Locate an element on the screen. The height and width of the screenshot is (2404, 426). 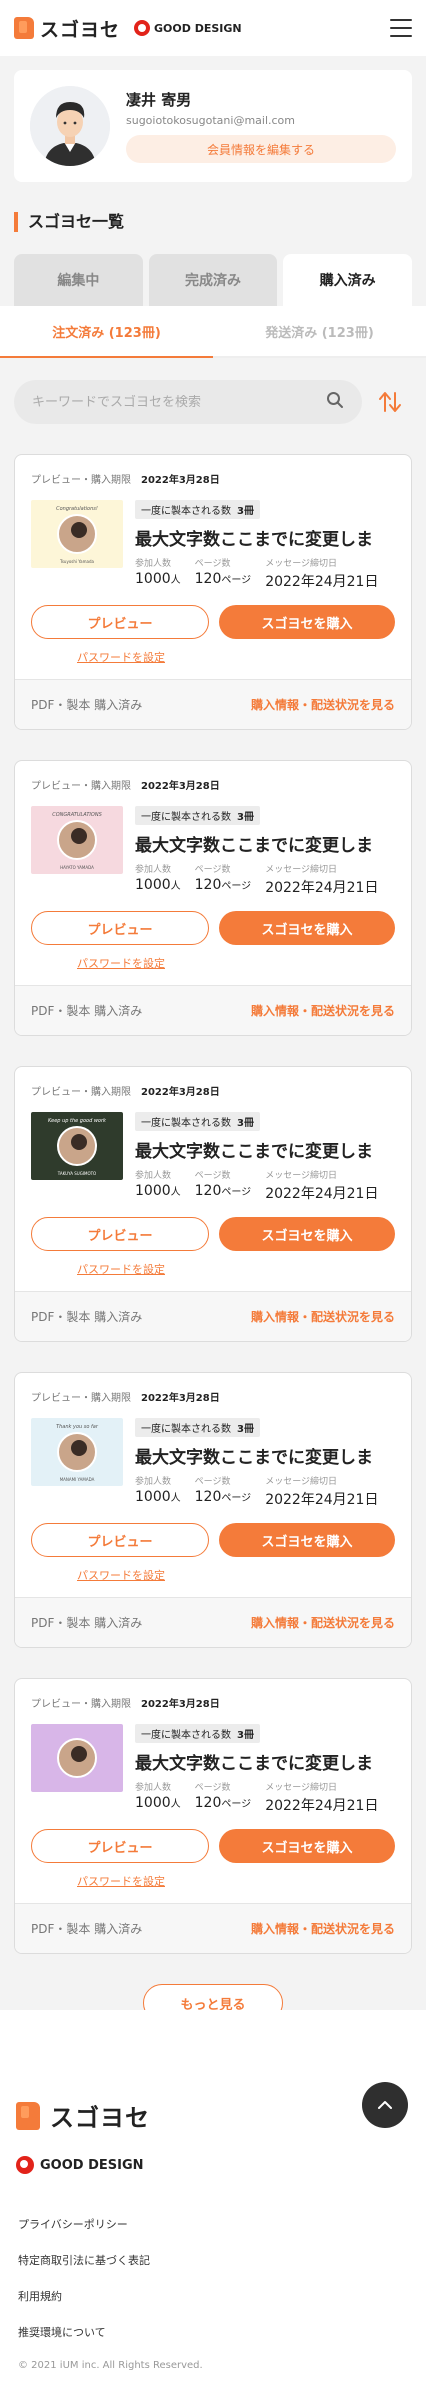
copyright: © 2021 iUM inc. All Rights Reserved. is located at coordinates (110, 2365).